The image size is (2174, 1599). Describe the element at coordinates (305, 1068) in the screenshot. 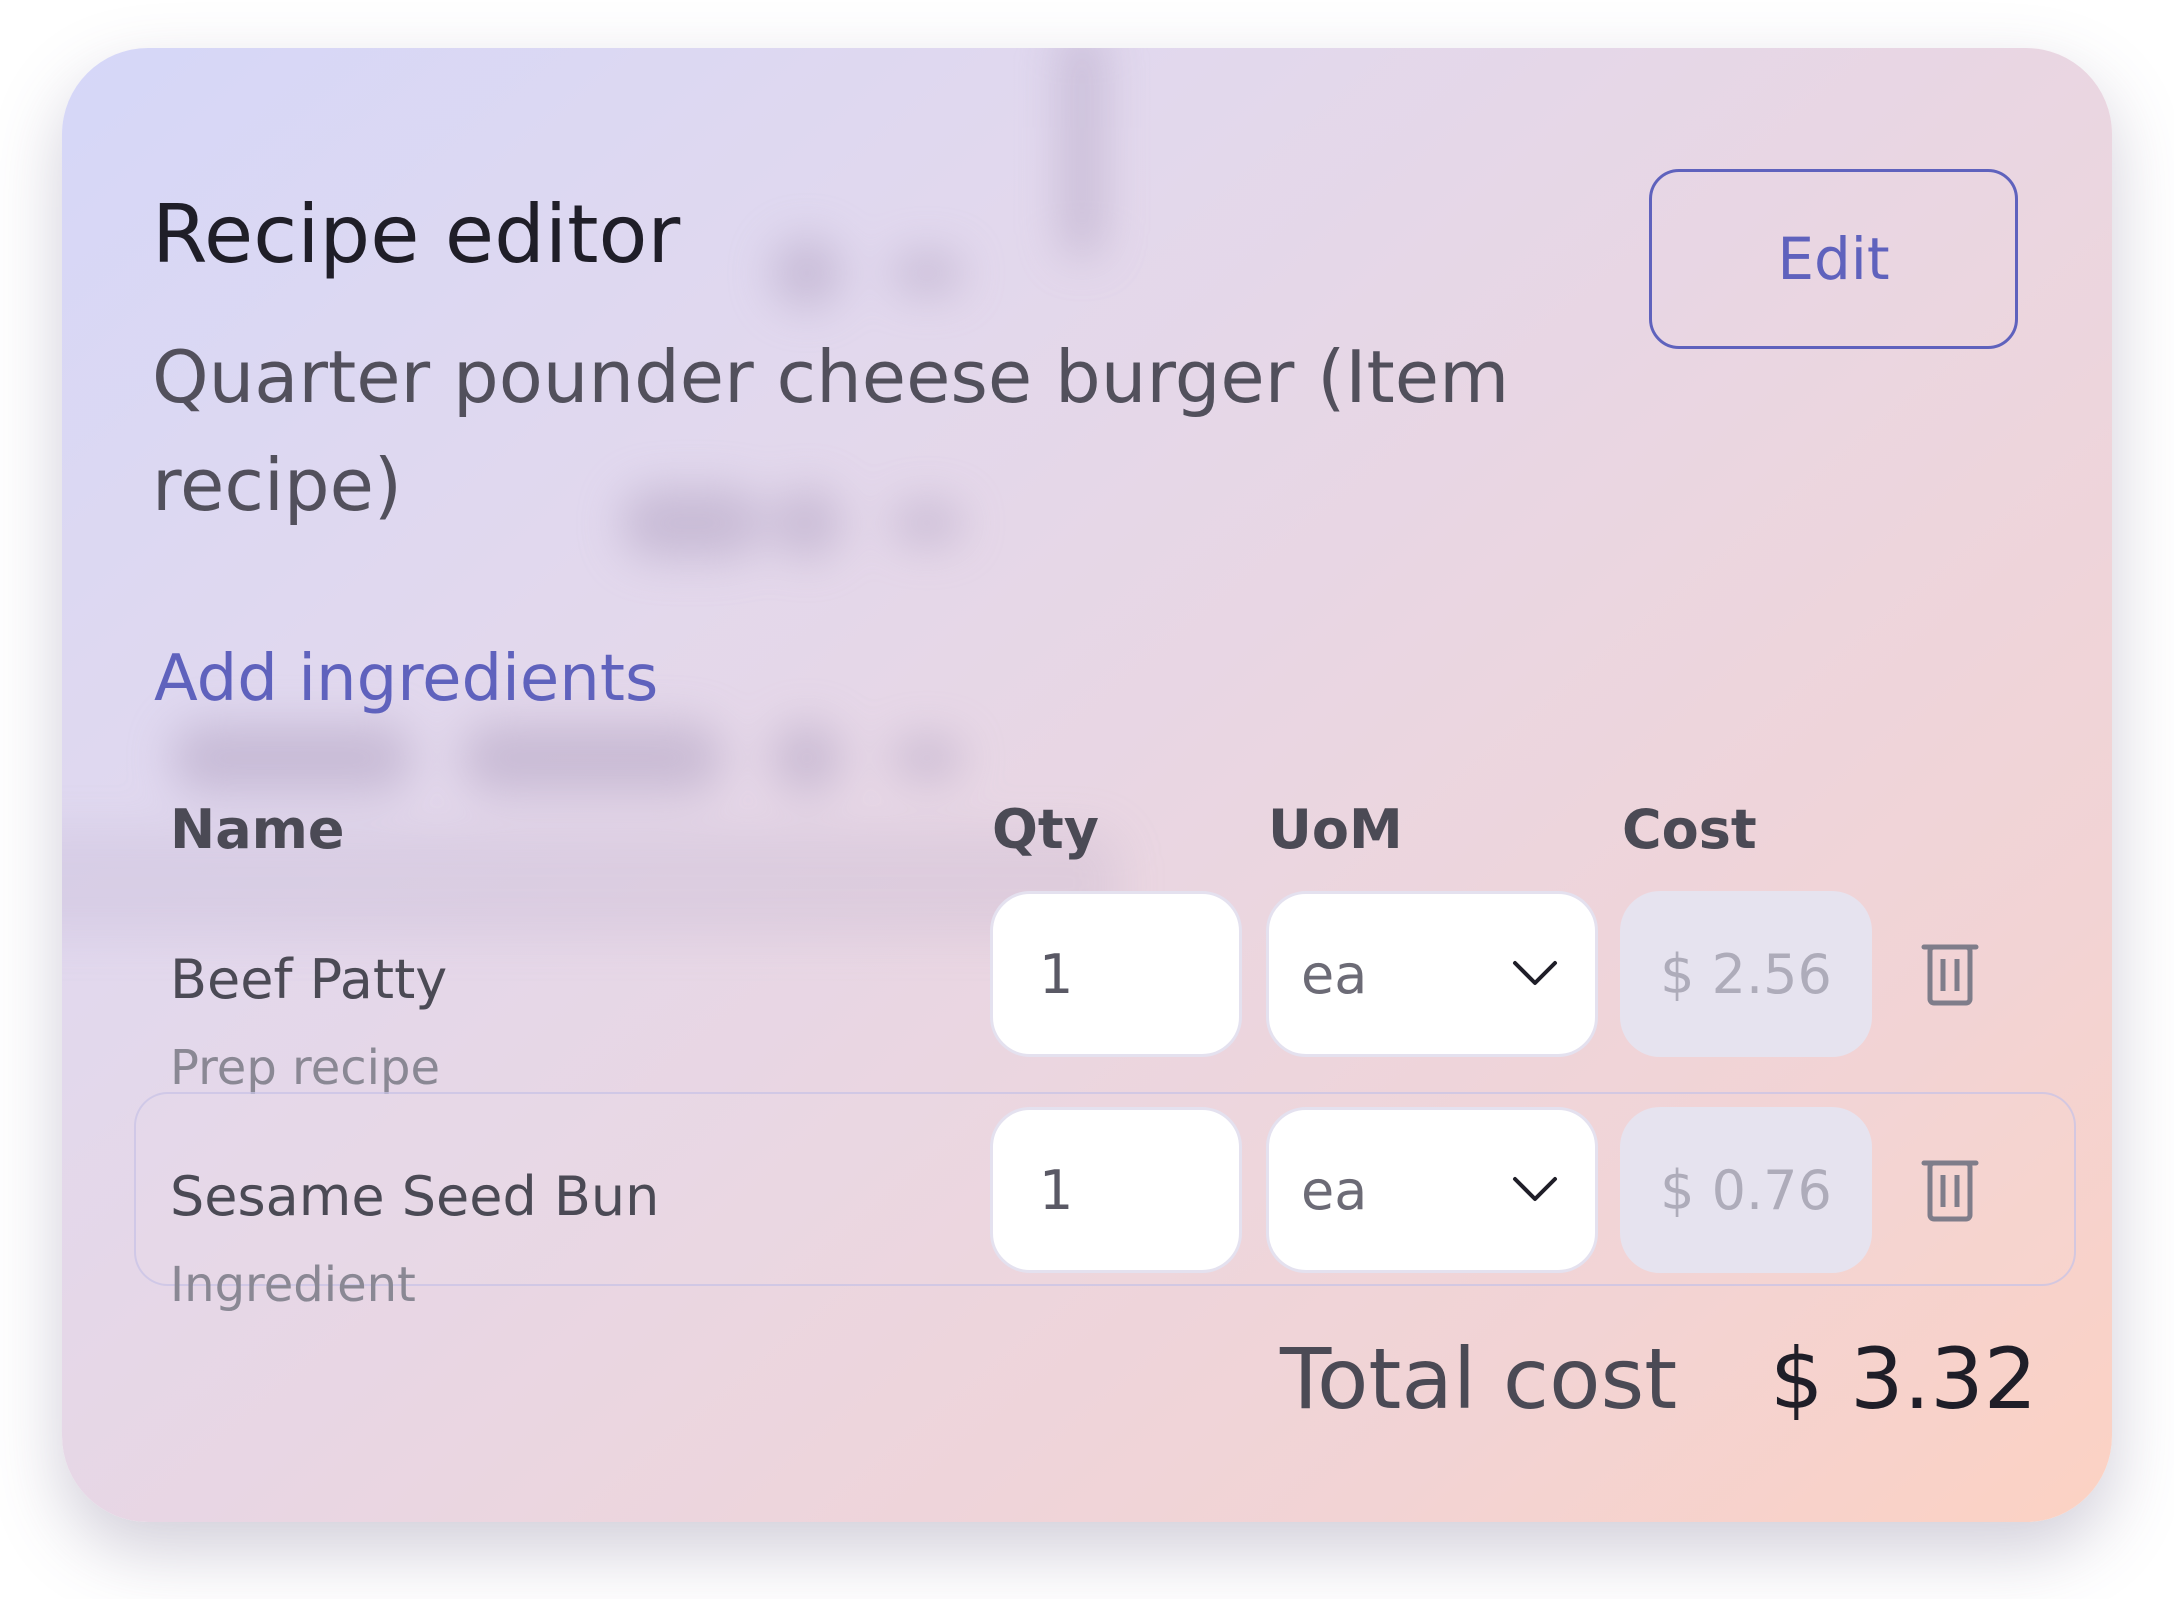

I see `ingredient-type: Prep recipe` at that location.